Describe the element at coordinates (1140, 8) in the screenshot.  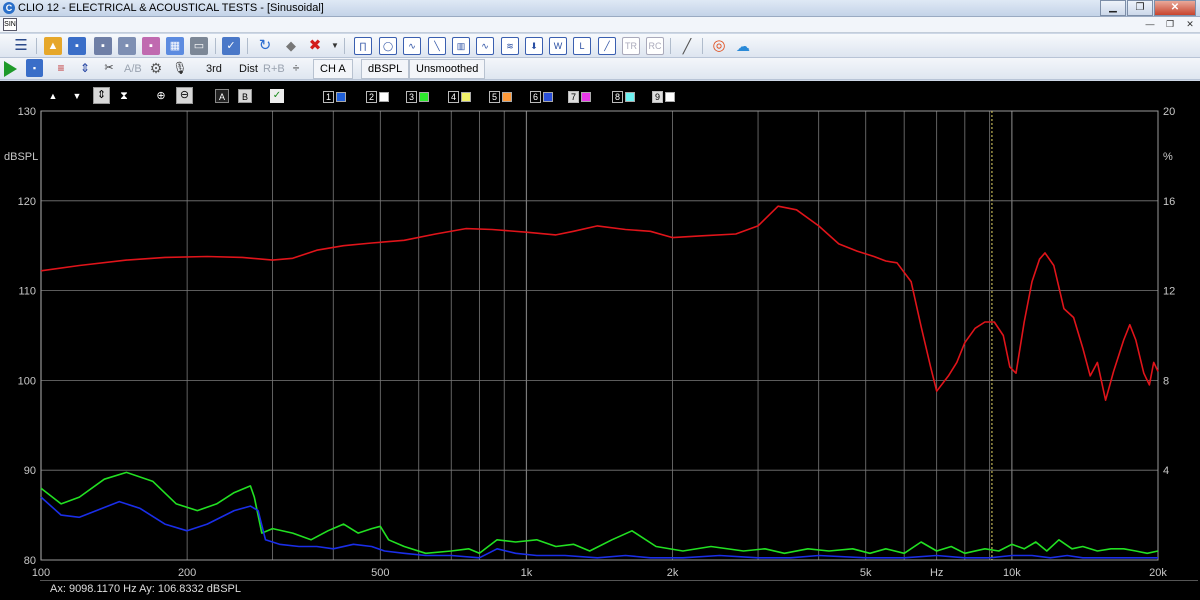
I see `restore-button: ❐` at that location.